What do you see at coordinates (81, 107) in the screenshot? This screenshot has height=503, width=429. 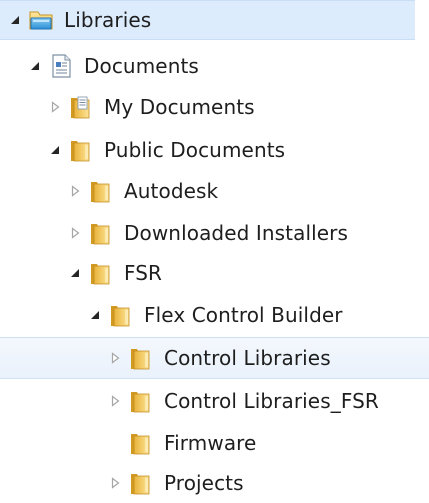 I see `my-documents-folder-icon` at bounding box center [81, 107].